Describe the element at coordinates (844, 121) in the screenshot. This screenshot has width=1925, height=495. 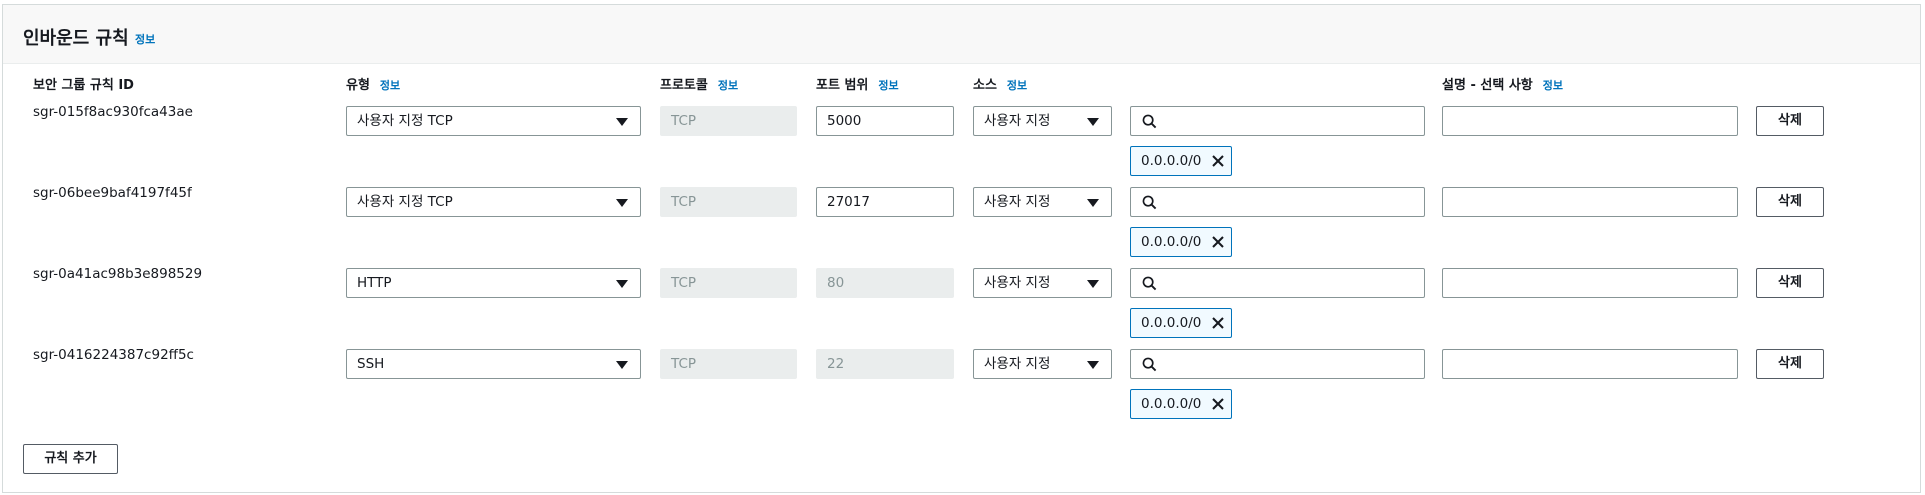
I see `port-range-value: 5000` at that location.